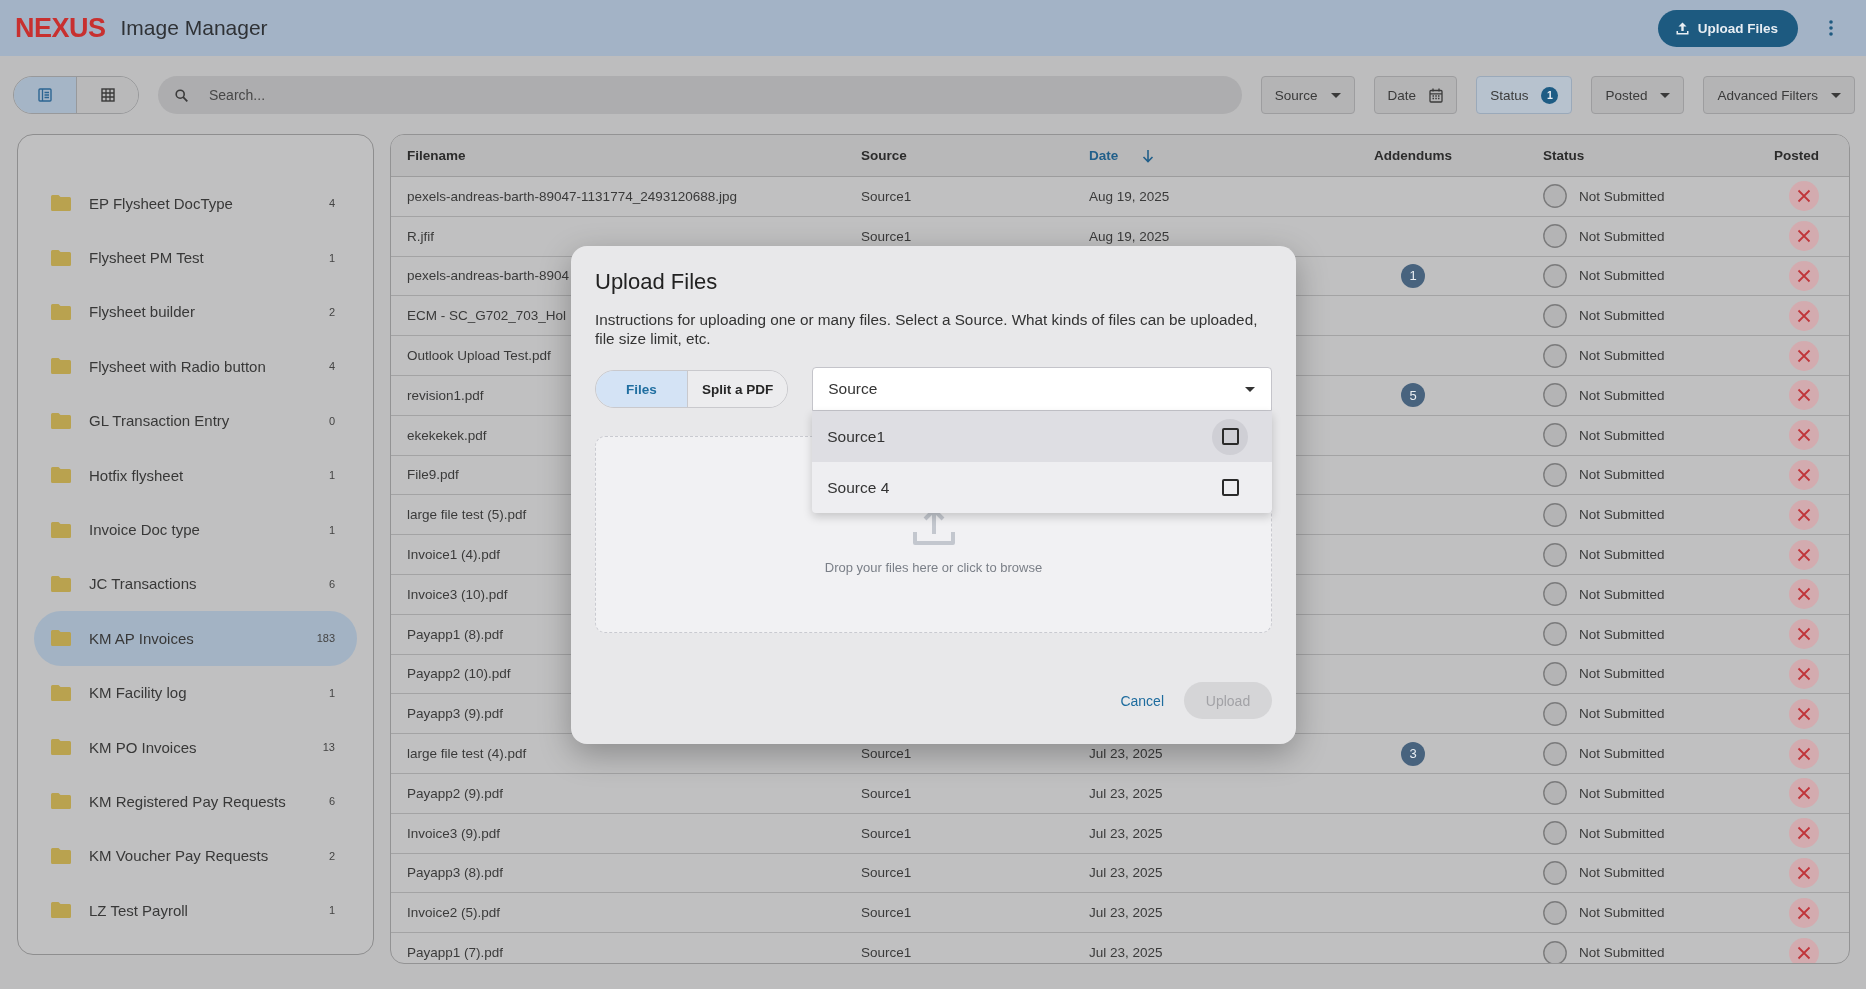 The image size is (1866, 989). Describe the element at coordinates (927, 329) in the screenshot. I see `dialog-description: Instructions for uploading one or many files. Select a Source. What kinds of files can be uploaded, file size limit, etc.` at that location.